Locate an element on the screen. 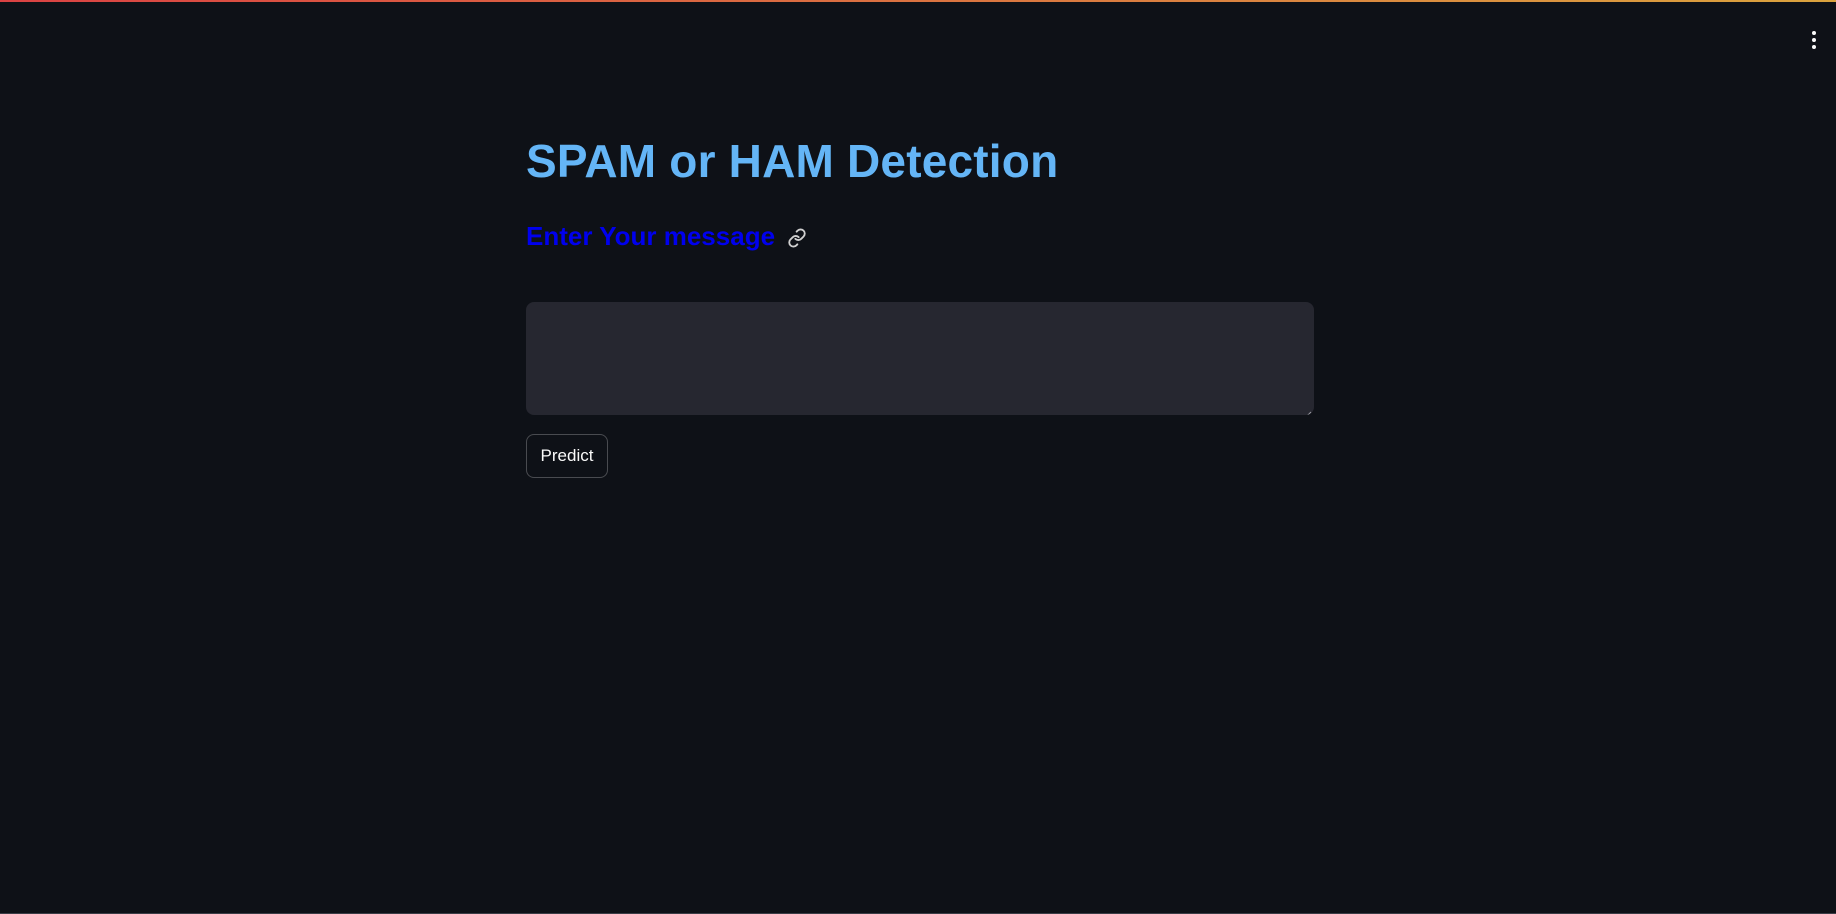  subheader: Enter Your message is located at coordinates (667, 236).